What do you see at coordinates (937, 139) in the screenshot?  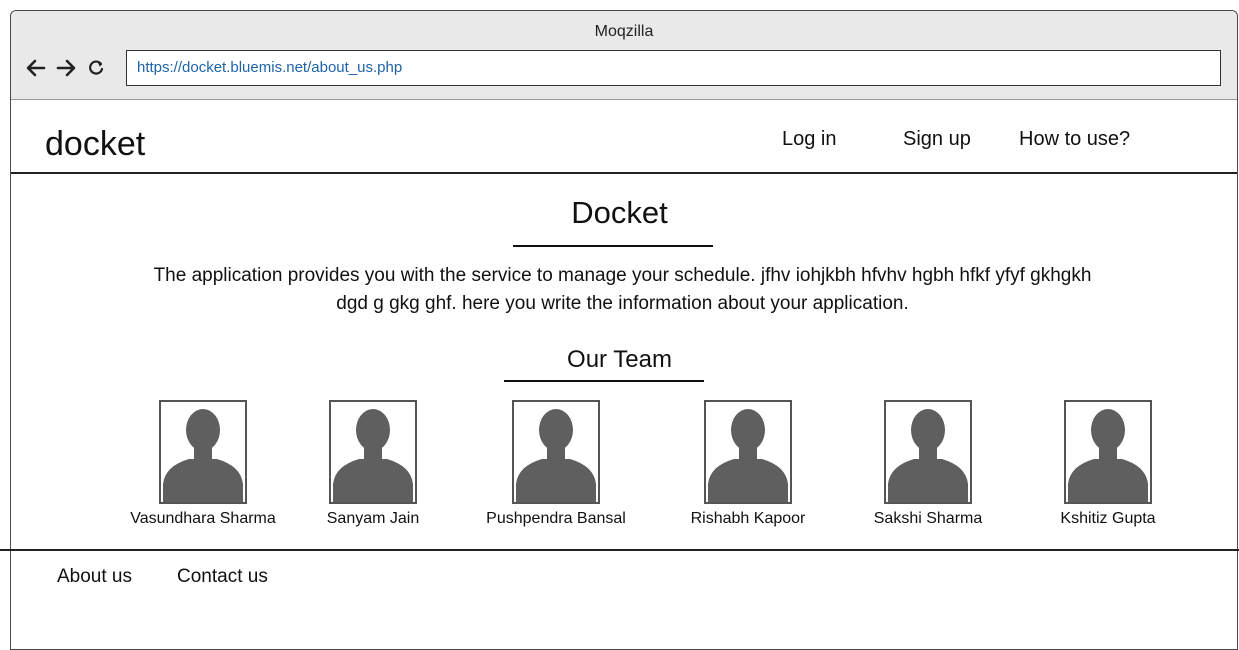 I see `nav-sign-up: Sign up` at bounding box center [937, 139].